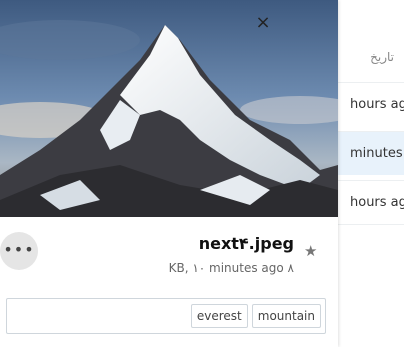 The height and width of the screenshot is (347, 404). Describe the element at coordinates (246, 243) in the screenshot. I see `file-name: next۴.jpeg` at that location.